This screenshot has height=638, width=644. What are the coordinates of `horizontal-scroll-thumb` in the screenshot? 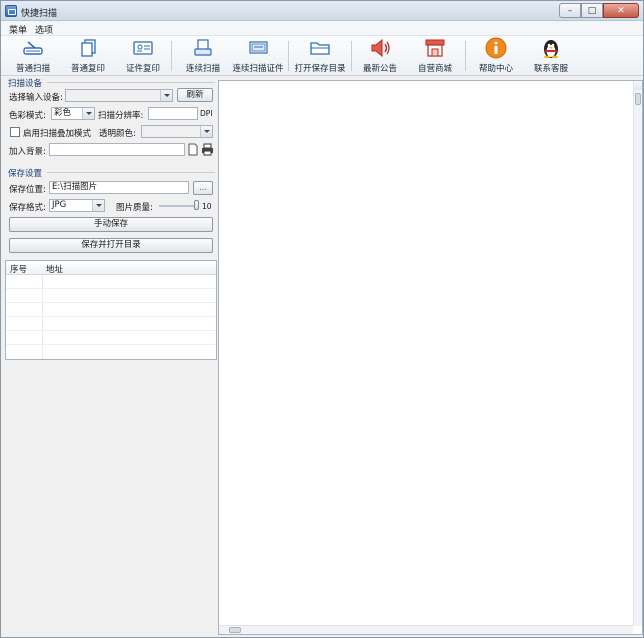 It's located at (235, 630).